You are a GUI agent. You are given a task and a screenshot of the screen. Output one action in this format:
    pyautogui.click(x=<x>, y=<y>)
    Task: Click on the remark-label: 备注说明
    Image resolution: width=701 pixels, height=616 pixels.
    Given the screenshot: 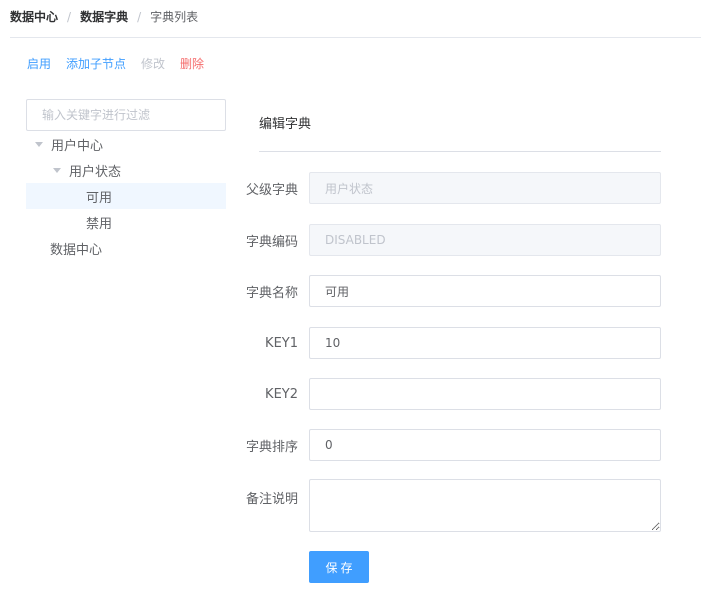 What is the action you would take?
    pyautogui.click(x=271, y=499)
    